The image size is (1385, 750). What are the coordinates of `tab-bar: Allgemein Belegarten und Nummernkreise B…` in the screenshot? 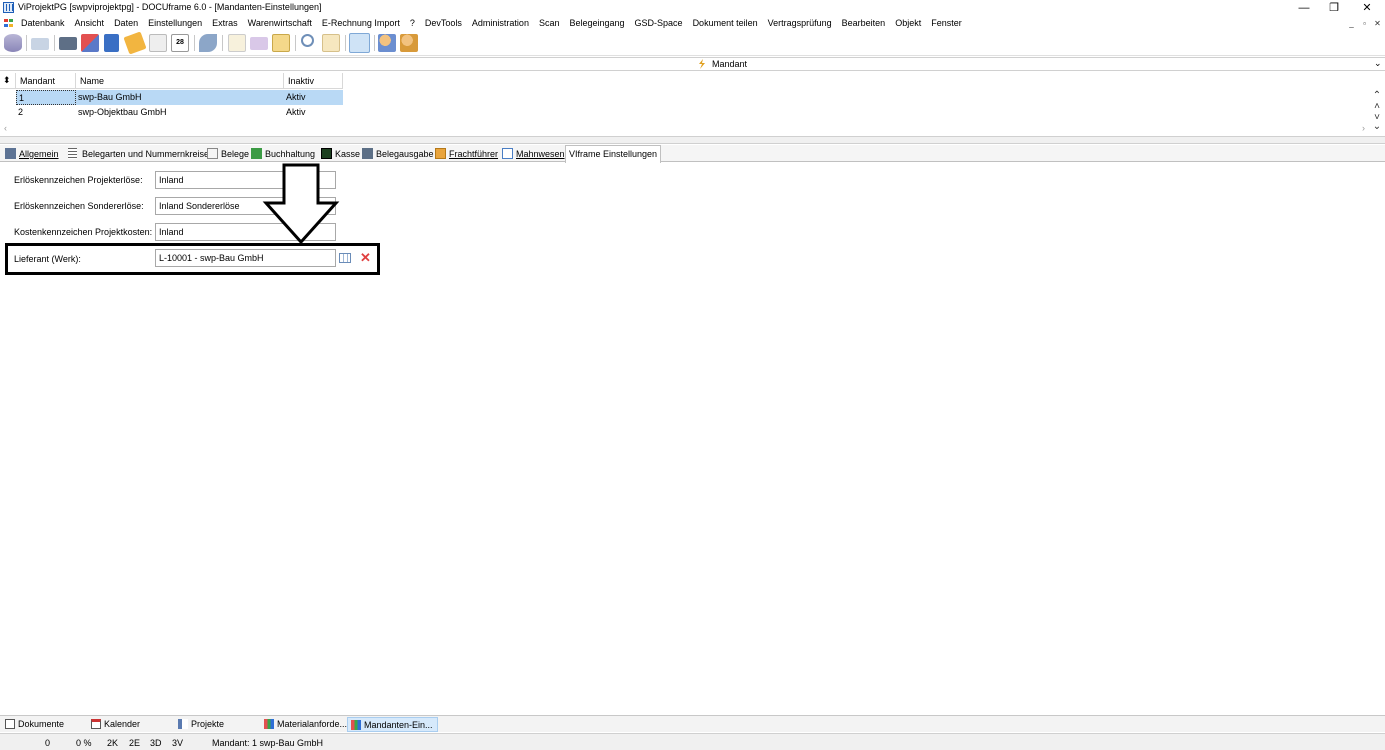 It's located at (692, 154).